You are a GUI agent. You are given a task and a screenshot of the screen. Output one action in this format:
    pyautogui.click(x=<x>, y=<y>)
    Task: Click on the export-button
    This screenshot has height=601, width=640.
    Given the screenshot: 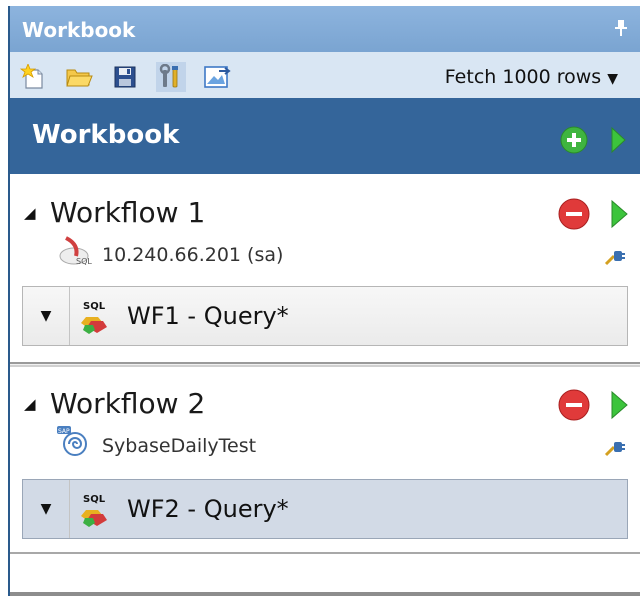 What is the action you would take?
    pyautogui.click(x=217, y=77)
    